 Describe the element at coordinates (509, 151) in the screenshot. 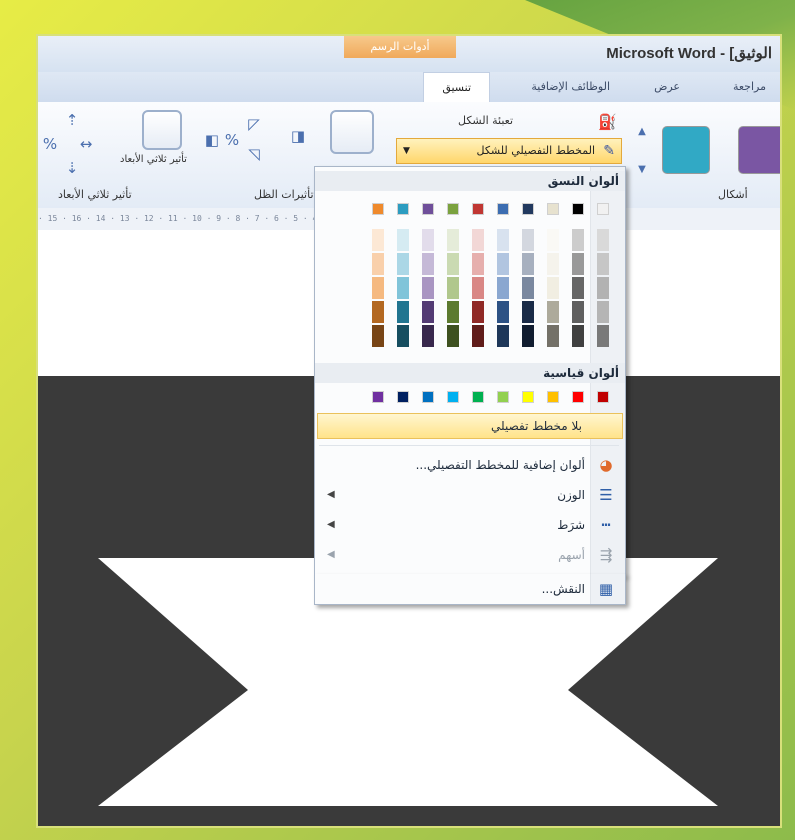

I see `shape-outline-dropdown: ✎ المخطط التفصيلي للشكل ▼` at that location.